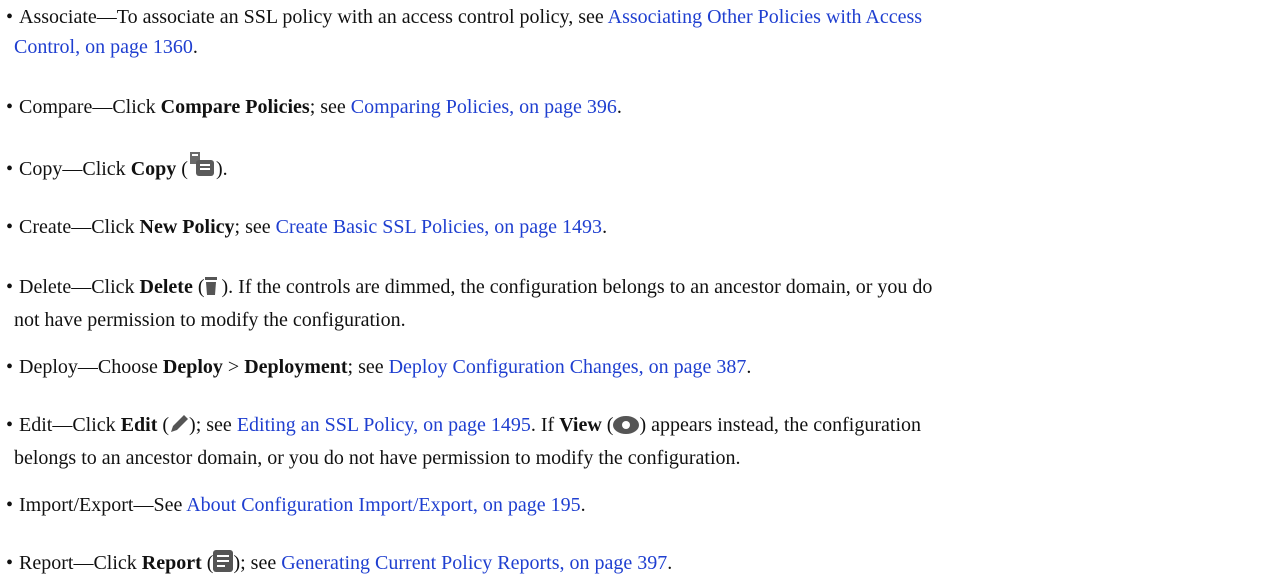 This screenshot has width=1264, height=585. Describe the element at coordinates (202, 169) in the screenshot. I see `copy-icon` at that location.